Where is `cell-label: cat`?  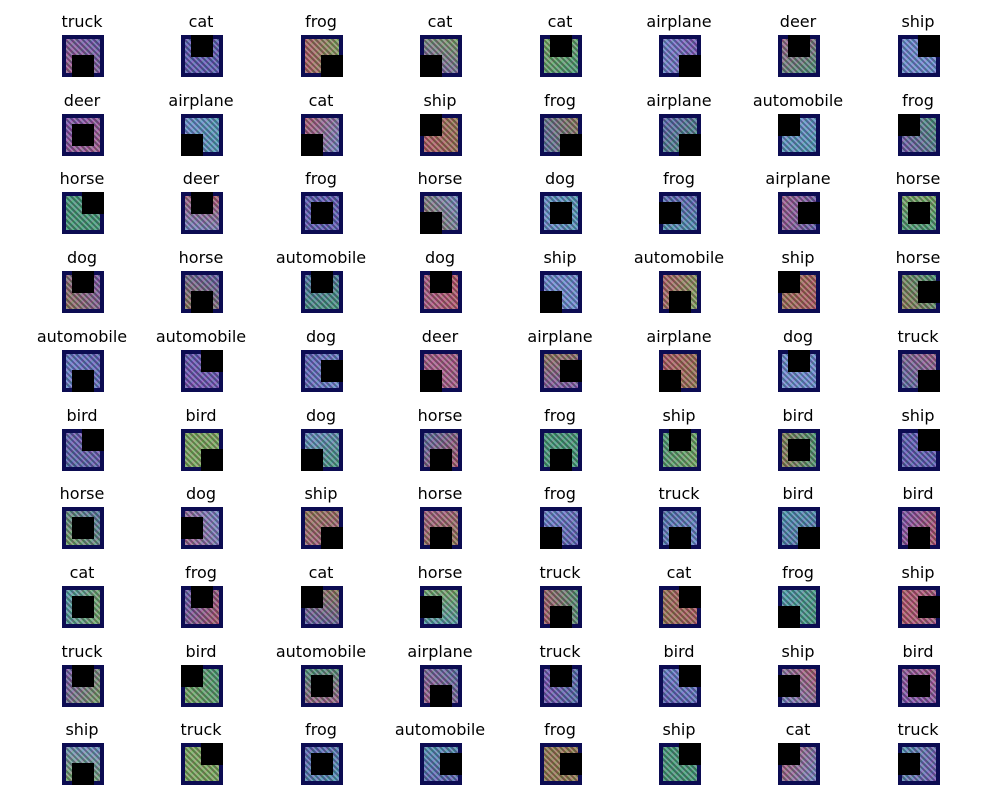
cell-label: cat is located at coordinates (440, 21).